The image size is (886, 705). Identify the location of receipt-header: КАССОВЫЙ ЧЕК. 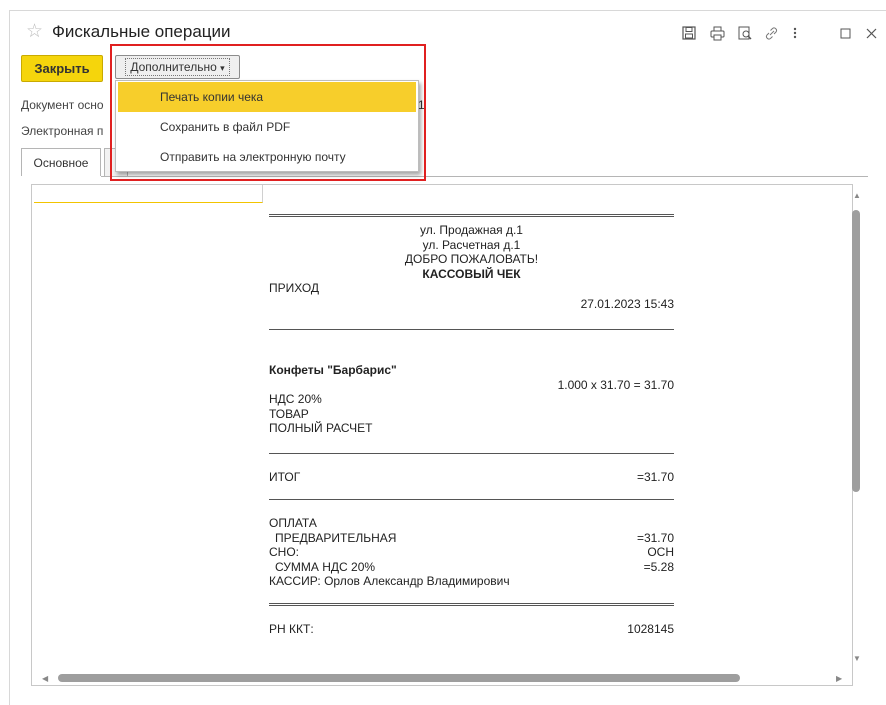
(471, 273).